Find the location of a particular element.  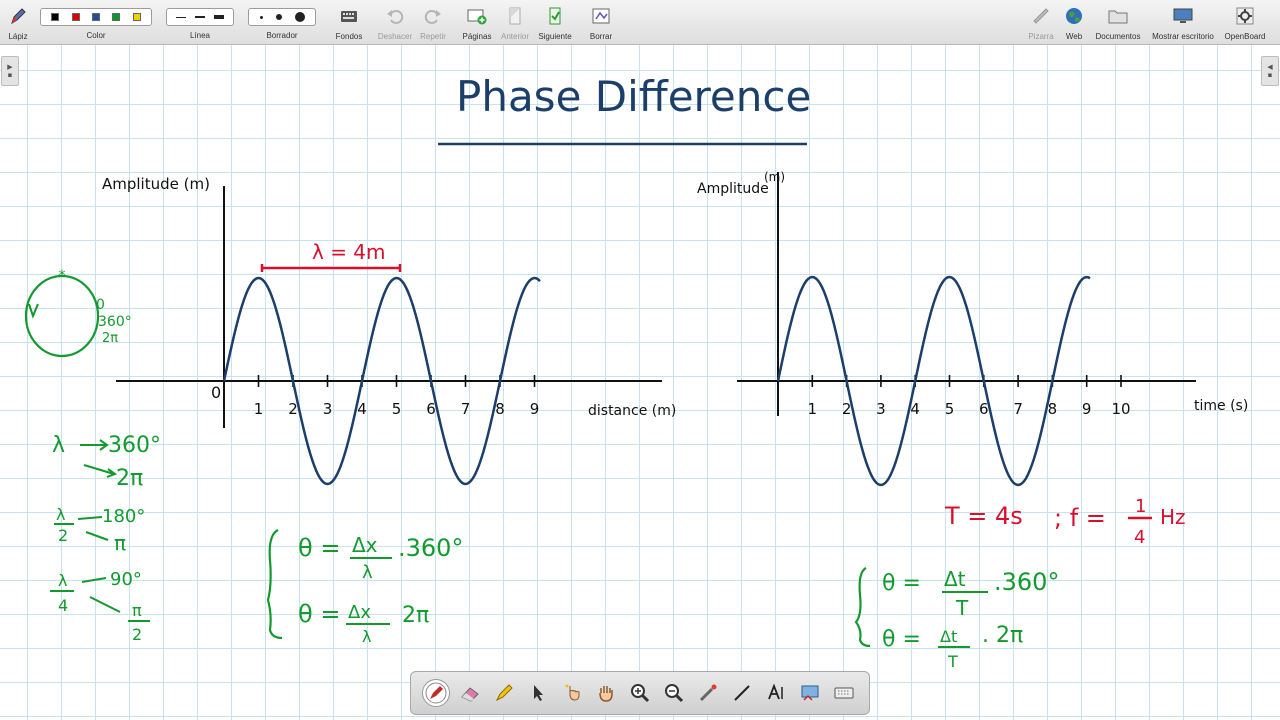

circle-zero-label: 0 is located at coordinates (100, 305).